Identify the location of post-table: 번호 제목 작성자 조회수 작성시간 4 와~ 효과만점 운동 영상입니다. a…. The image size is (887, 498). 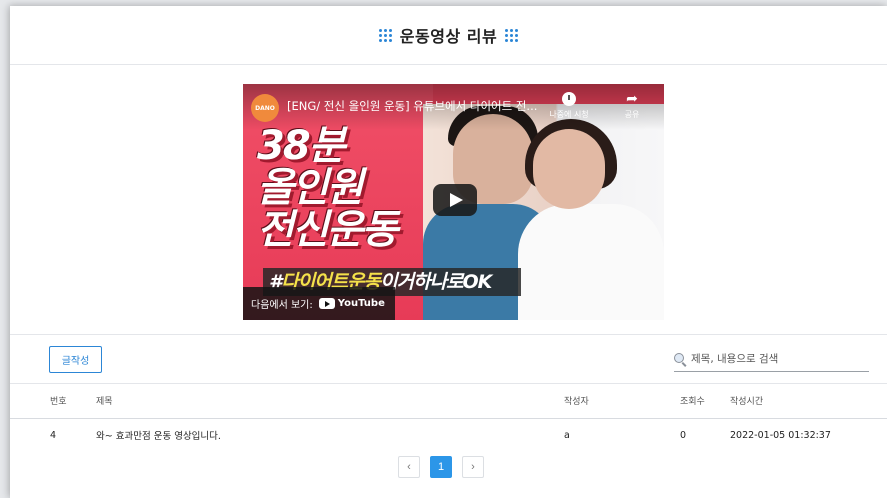
(448, 418).